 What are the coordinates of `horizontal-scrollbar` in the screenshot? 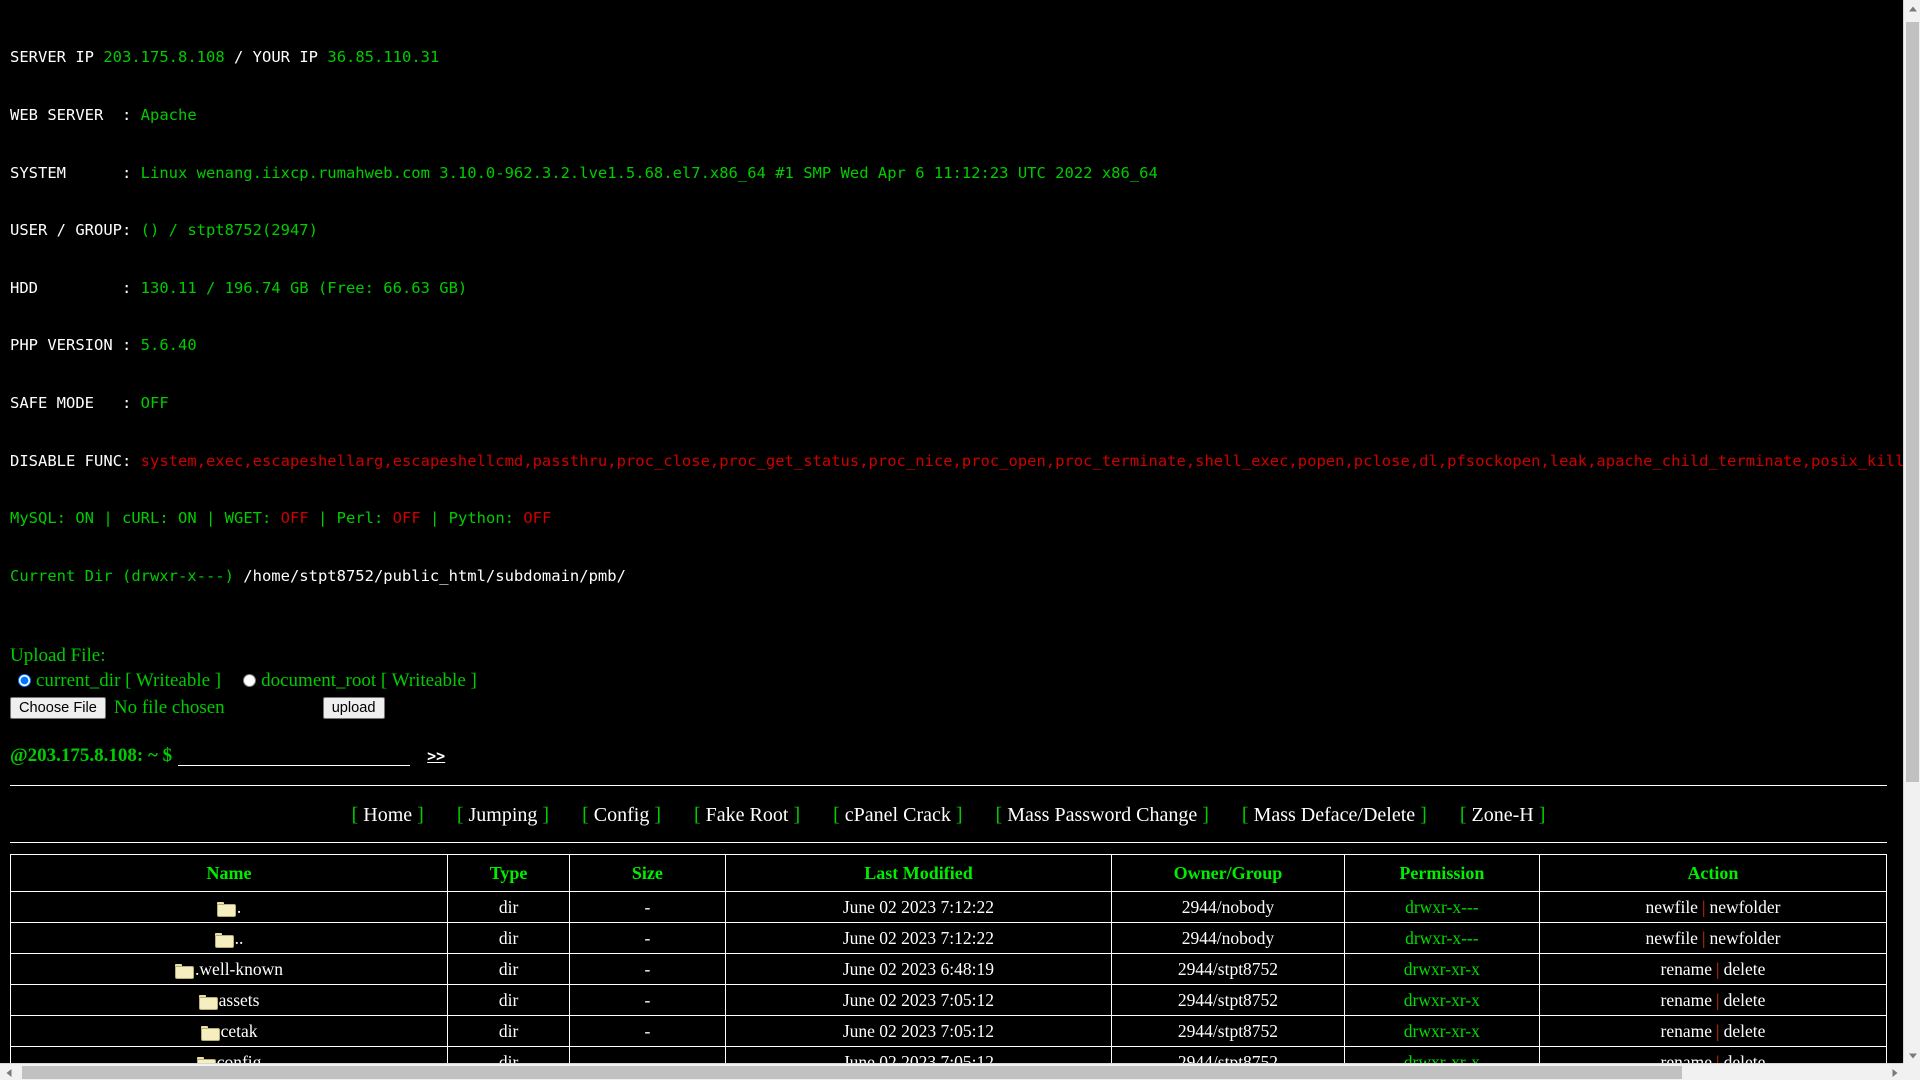 It's located at (951, 1071).